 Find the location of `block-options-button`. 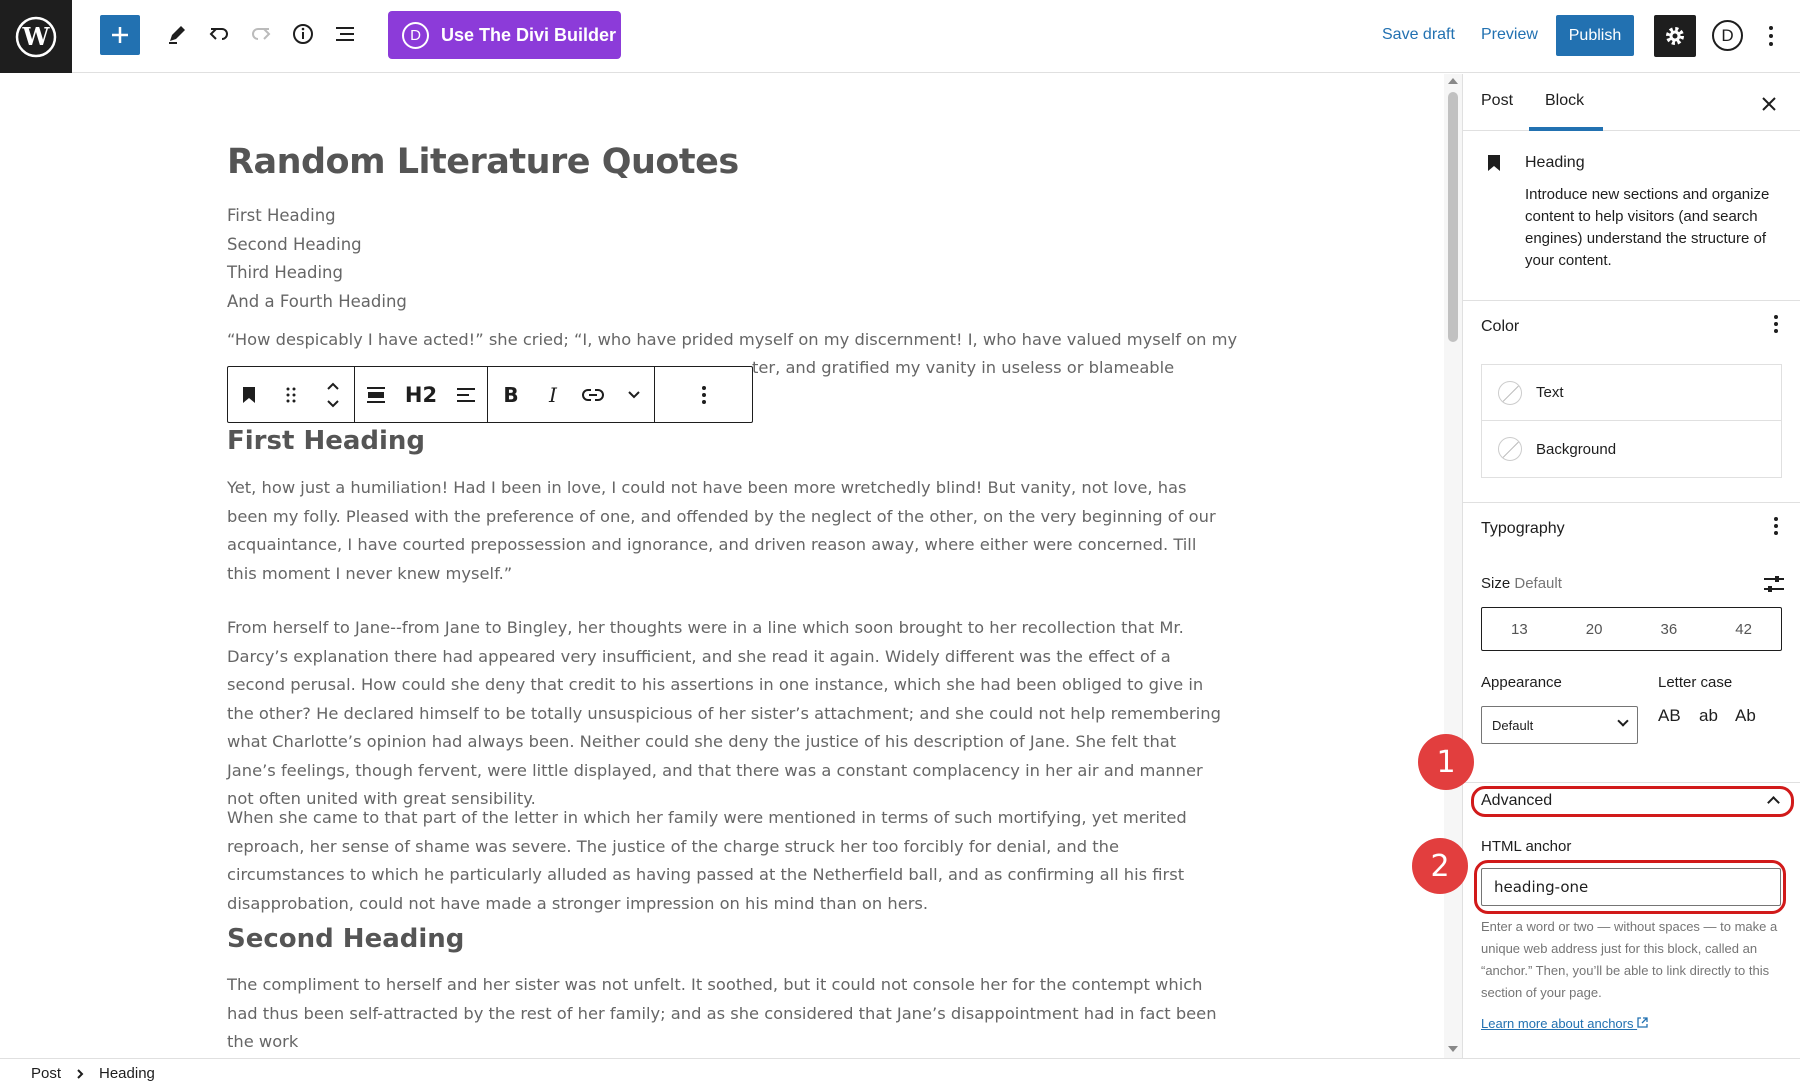

block-options-button is located at coordinates (704, 394).